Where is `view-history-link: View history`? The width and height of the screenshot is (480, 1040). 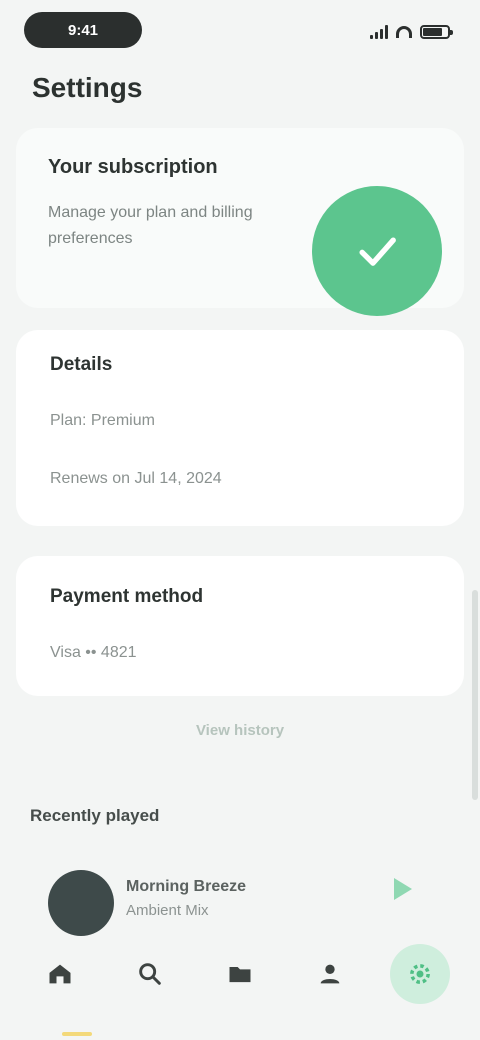
view-history-link: View history is located at coordinates (240, 730).